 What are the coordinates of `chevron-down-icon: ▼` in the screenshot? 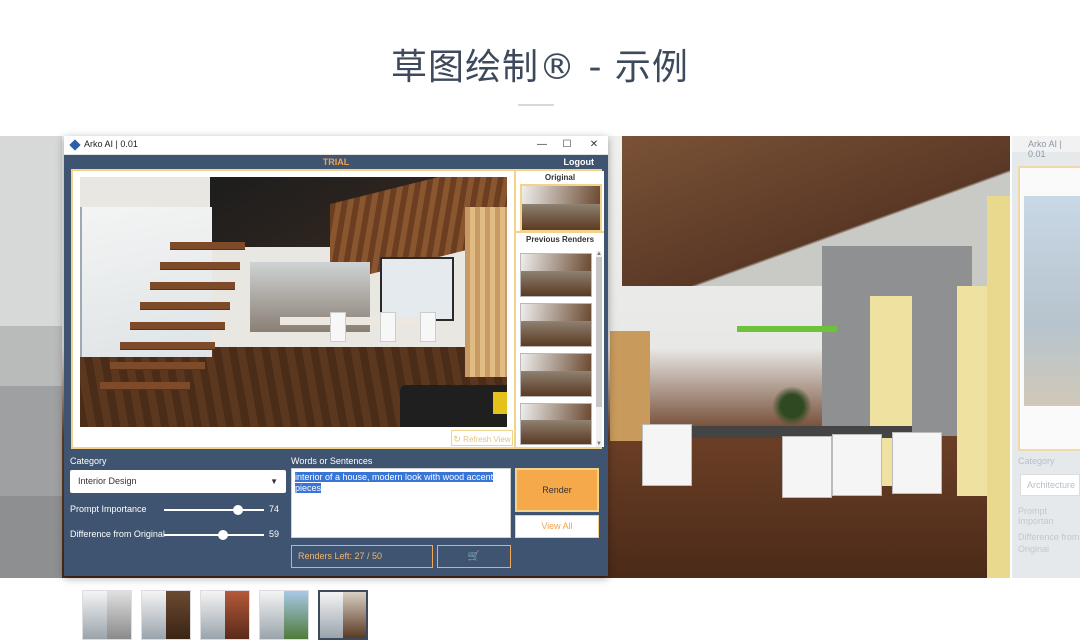 It's located at (274, 481).